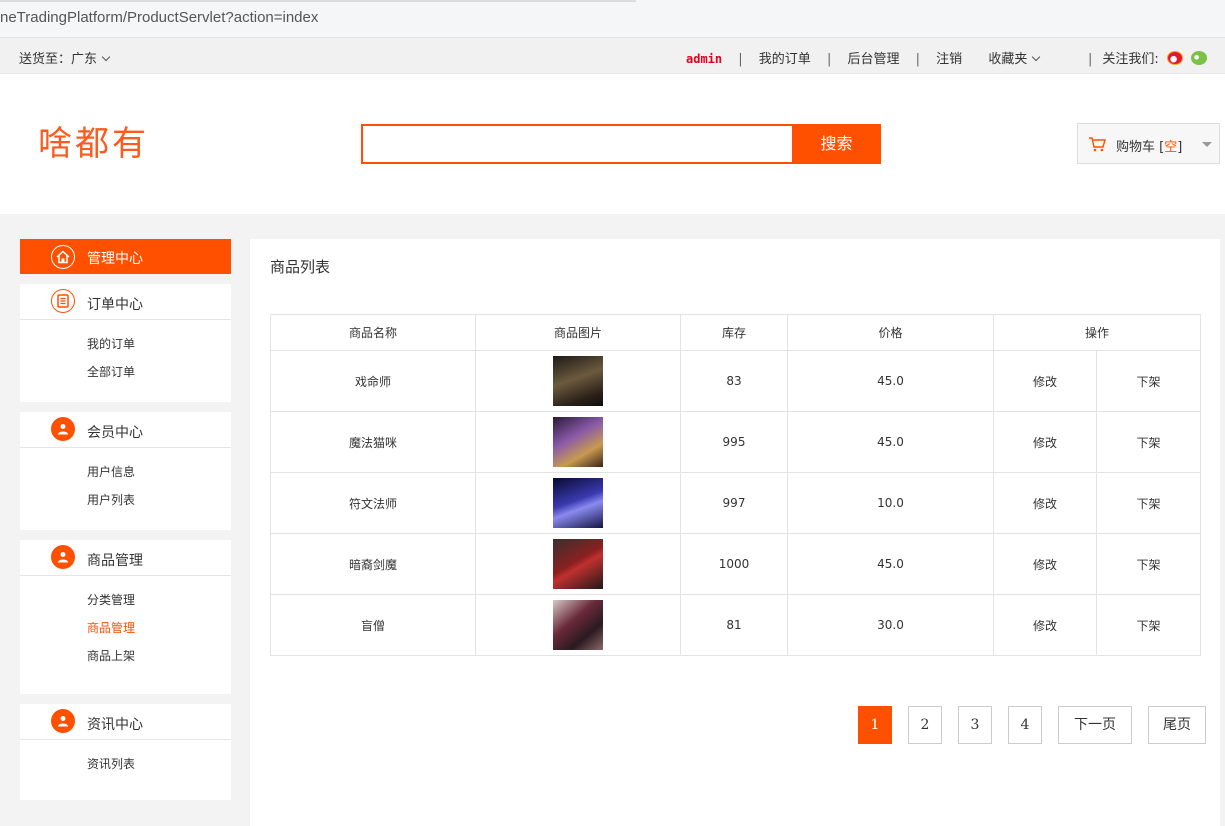  I want to click on product-stock: 83, so click(734, 381).